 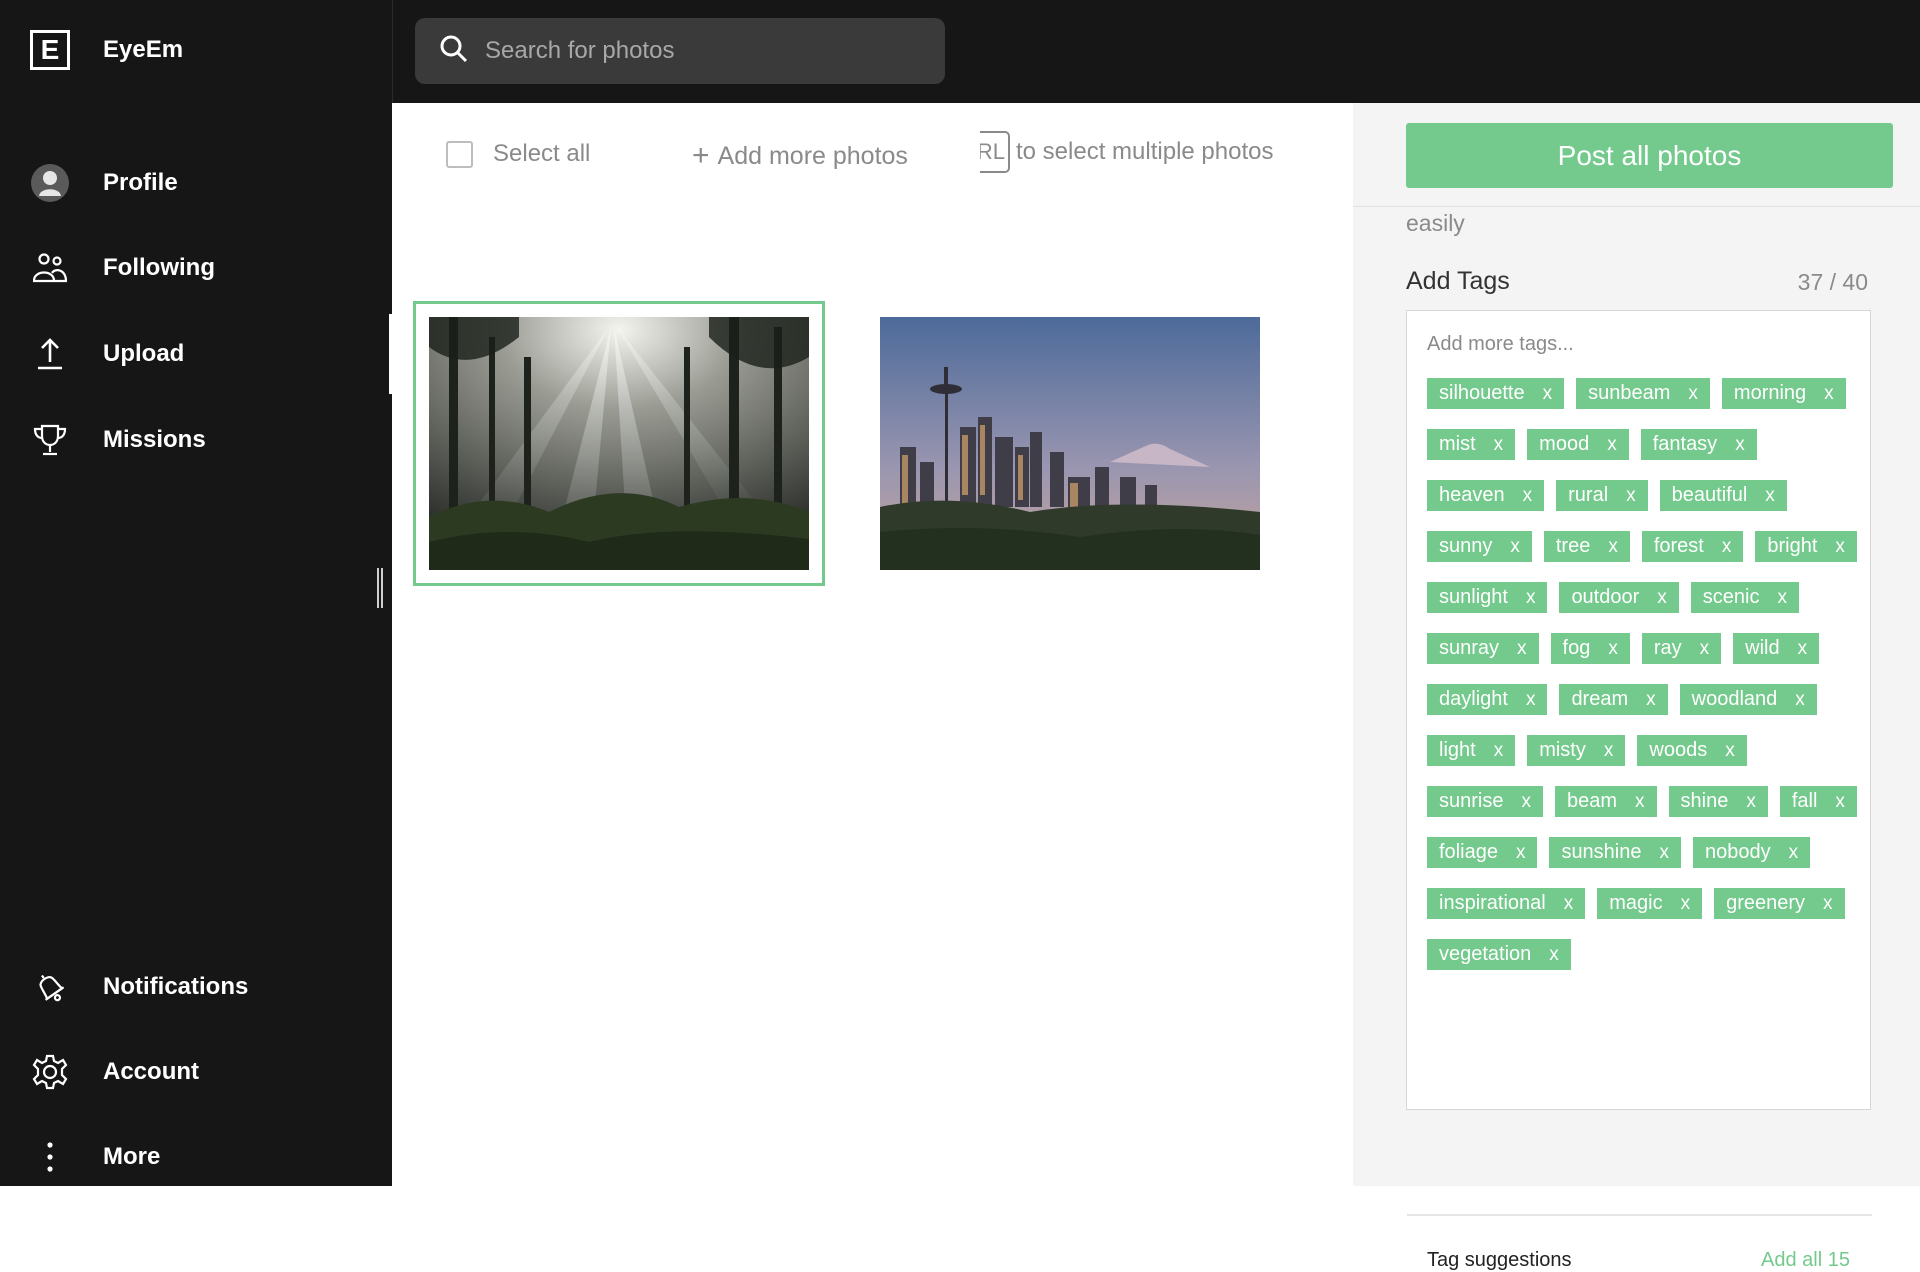 I want to click on sidebar-item-notifications: Notifications, so click(x=139, y=987).